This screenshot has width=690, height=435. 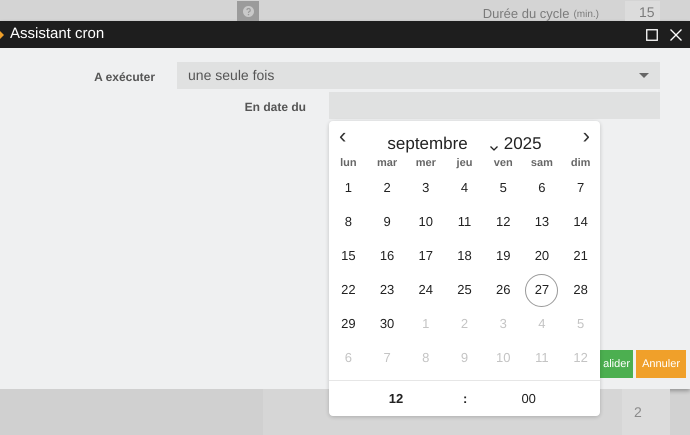 I want to click on minute-field: 00, so click(x=533, y=398).